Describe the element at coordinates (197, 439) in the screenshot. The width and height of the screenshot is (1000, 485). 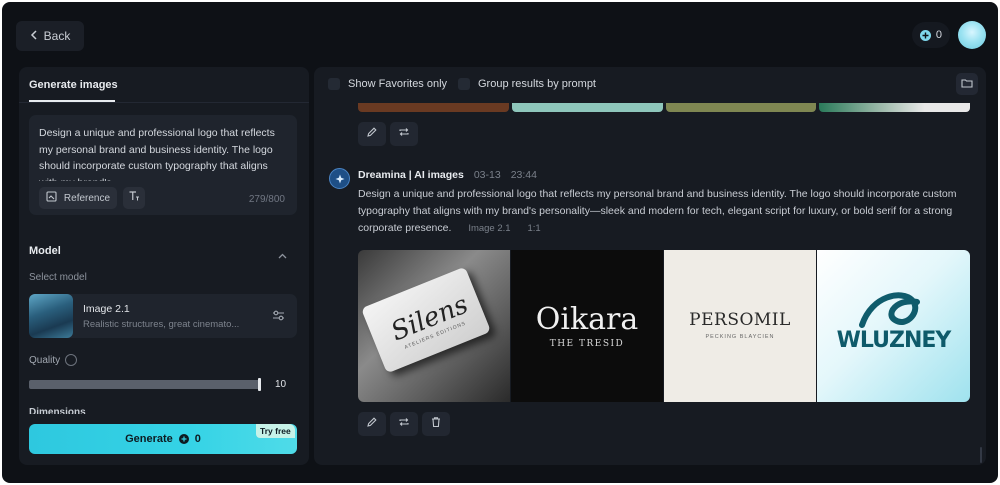
I see `generate-cost: 0` at that location.